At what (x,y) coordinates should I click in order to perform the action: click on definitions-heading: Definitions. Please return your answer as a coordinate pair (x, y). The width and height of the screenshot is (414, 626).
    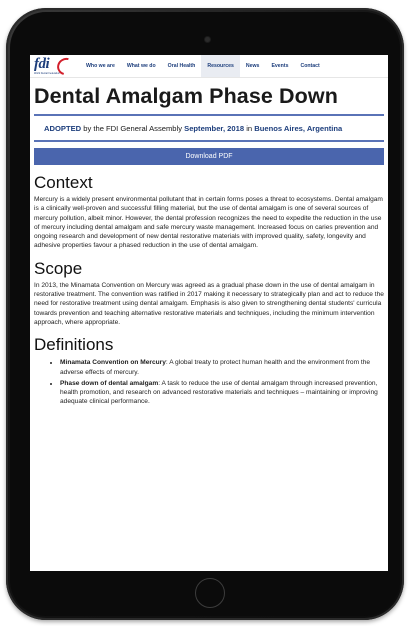
    Looking at the image, I should click on (74, 345).